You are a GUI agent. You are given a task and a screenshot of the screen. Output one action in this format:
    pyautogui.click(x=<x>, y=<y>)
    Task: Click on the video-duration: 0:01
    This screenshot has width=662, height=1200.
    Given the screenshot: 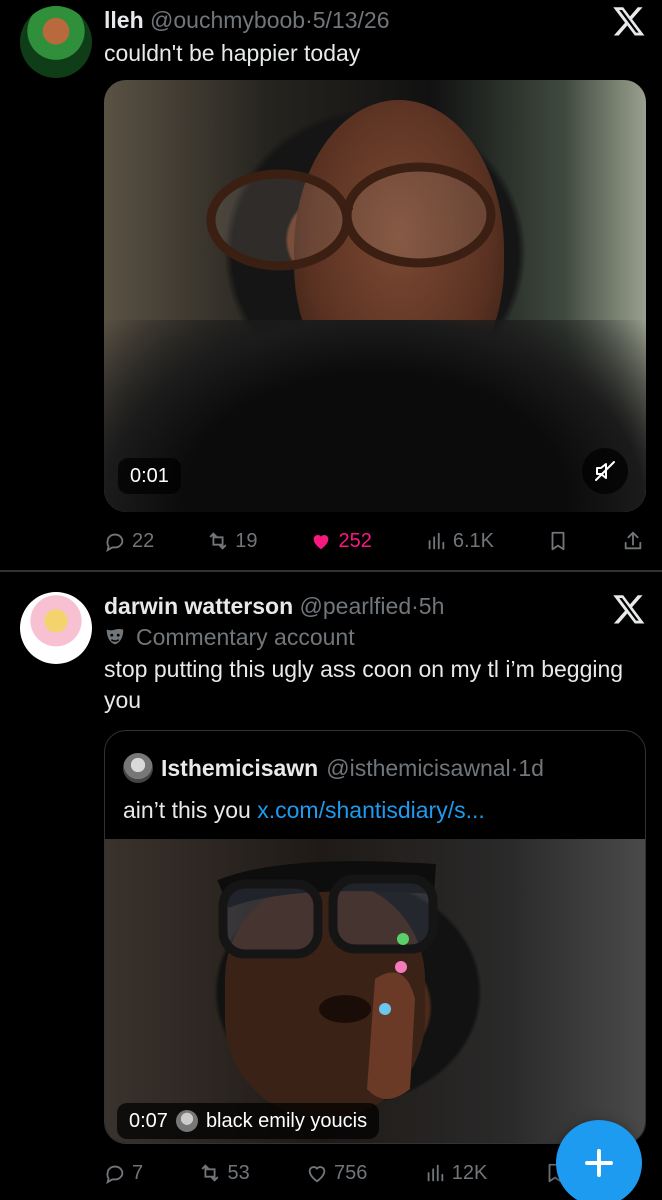 What is the action you would take?
    pyautogui.click(x=149, y=476)
    